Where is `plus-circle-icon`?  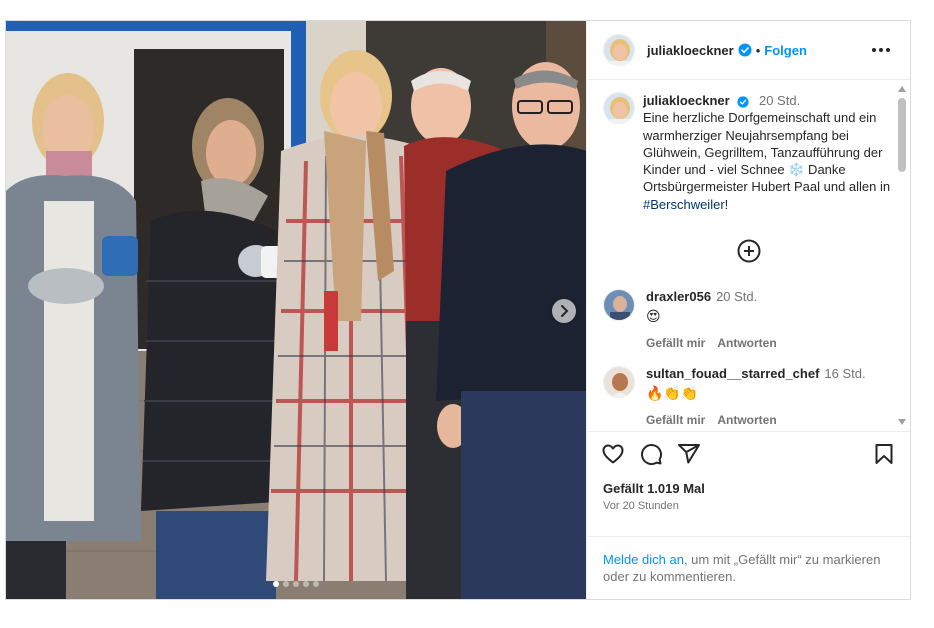
plus-circle-icon is located at coordinates (748, 251).